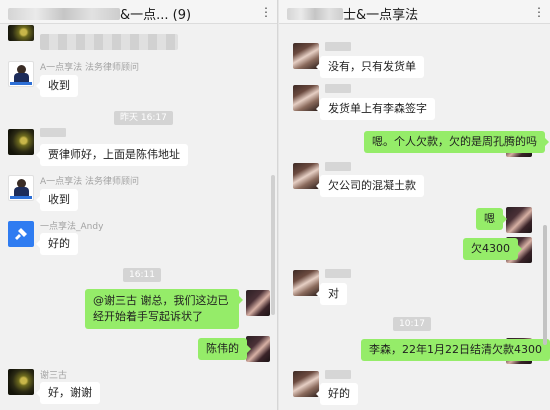 Image resolution: width=550 pixels, height=410 pixels. What do you see at coordinates (54, 376) in the screenshot?
I see `sender-name: 谢三古` at bounding box center [54, 376].